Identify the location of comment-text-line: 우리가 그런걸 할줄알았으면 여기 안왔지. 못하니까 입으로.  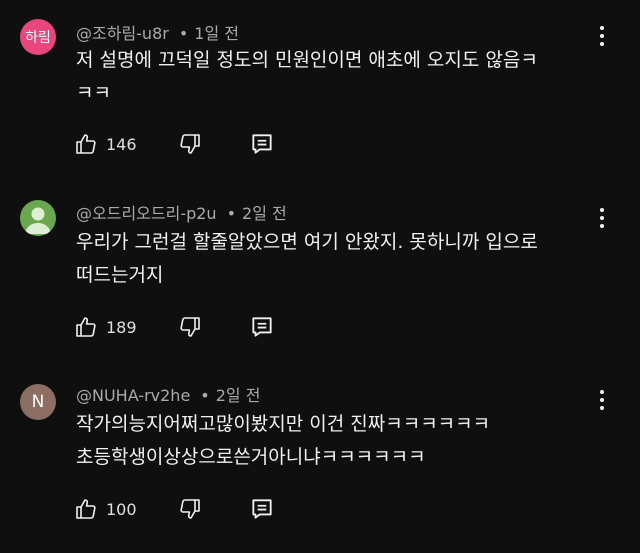
(307, 242).